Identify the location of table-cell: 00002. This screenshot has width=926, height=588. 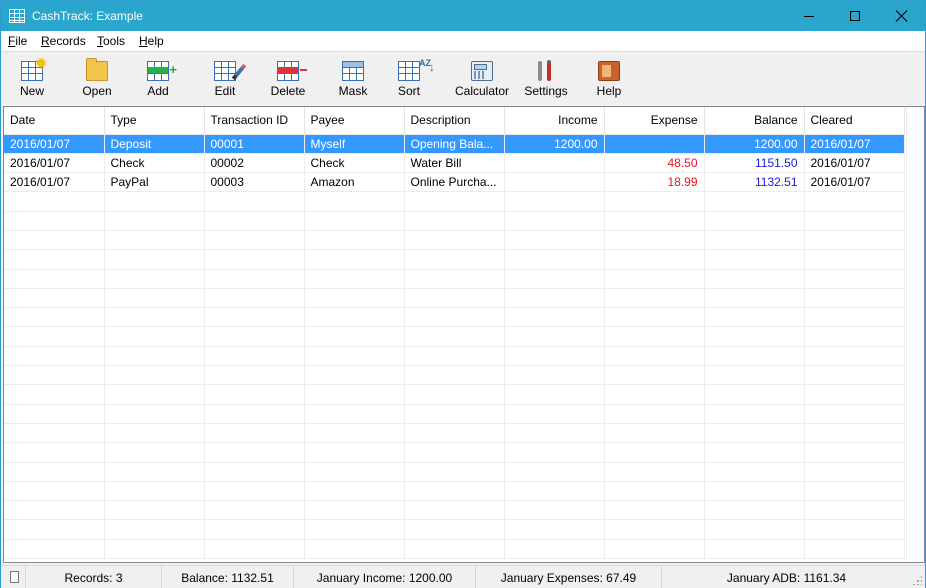
(254, 163).